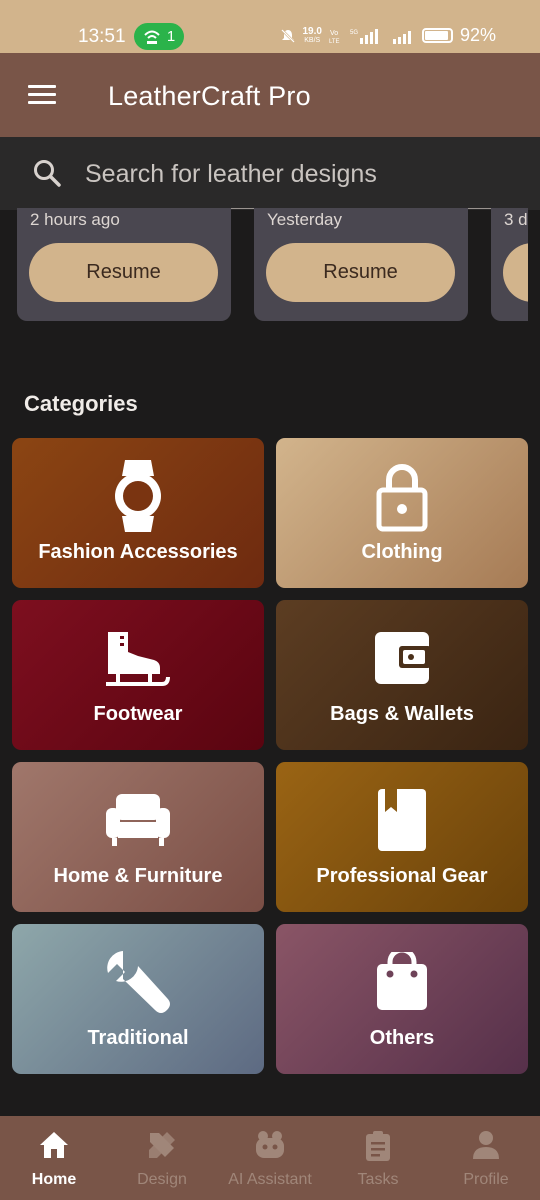 The image size is (540, 1200). I want to click on recent-project-time: 2 hours ago, so click(75, 219).